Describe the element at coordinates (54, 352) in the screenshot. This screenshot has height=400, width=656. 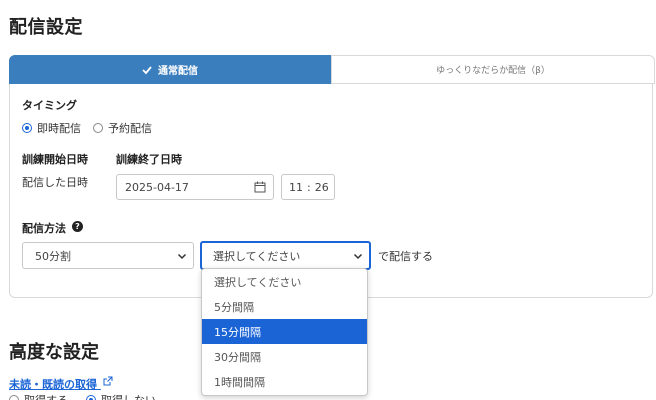
I see `advanced-settings-title: 高度な設定` at that location.